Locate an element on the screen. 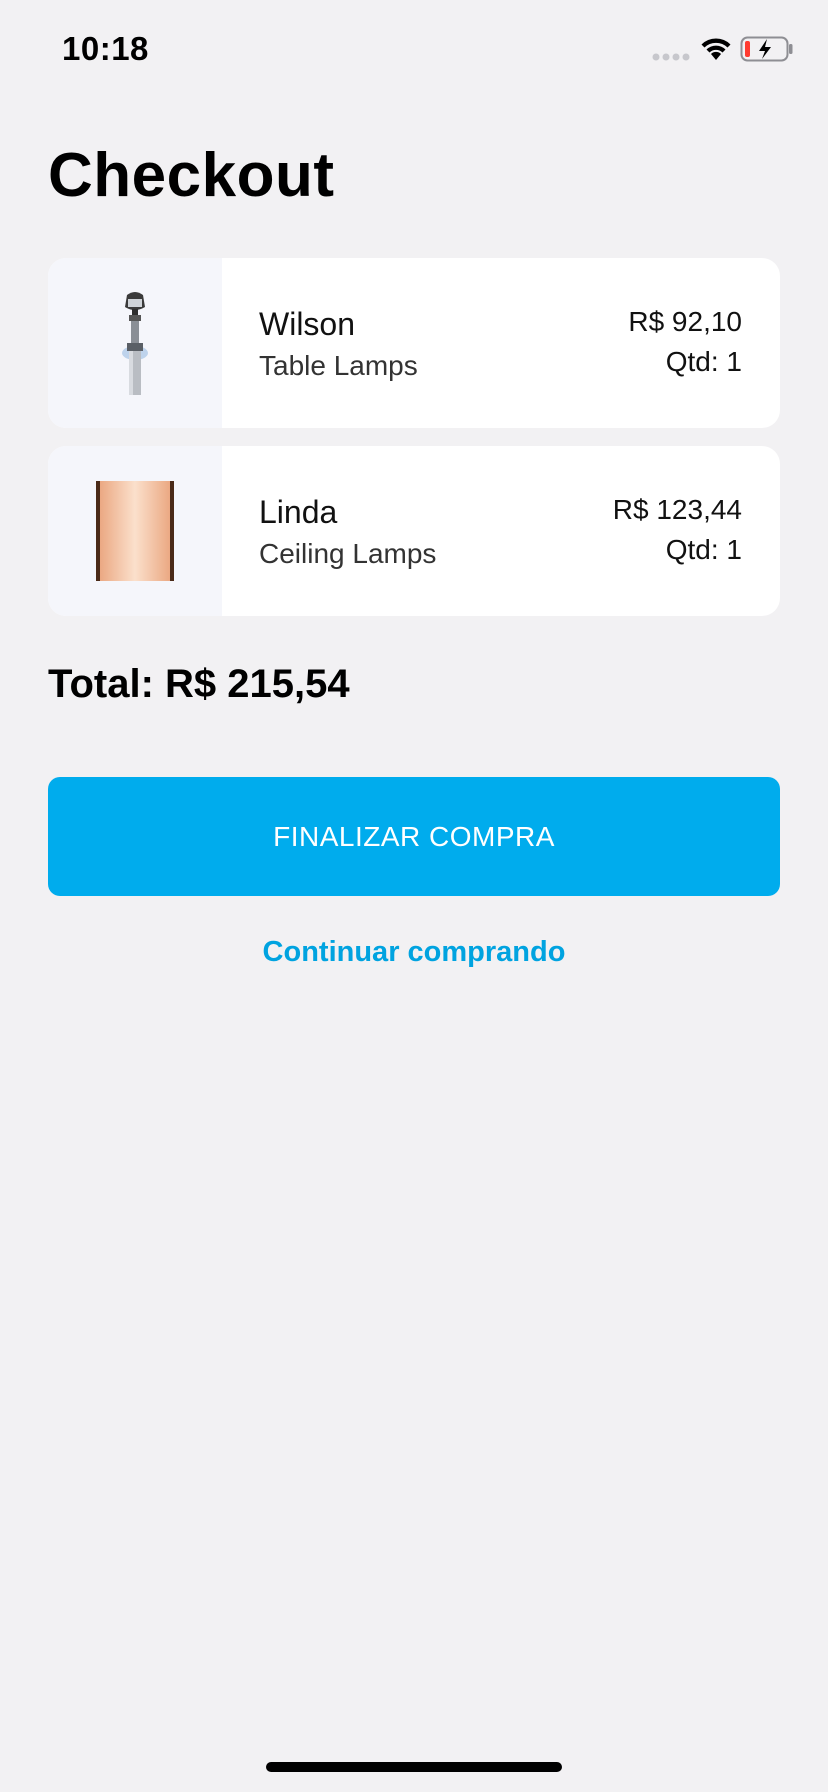 Image resolution: width=828 pixels, height=1792 pixels. panel-lamp-image is located at coordinates (135, 531).